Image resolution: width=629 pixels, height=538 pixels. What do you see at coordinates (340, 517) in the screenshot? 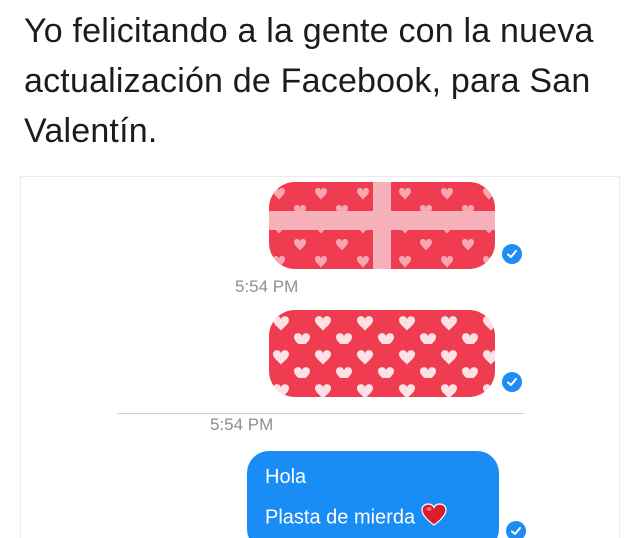
I see `message-line: Plasta de mierda` at bounding box center [340, 517].